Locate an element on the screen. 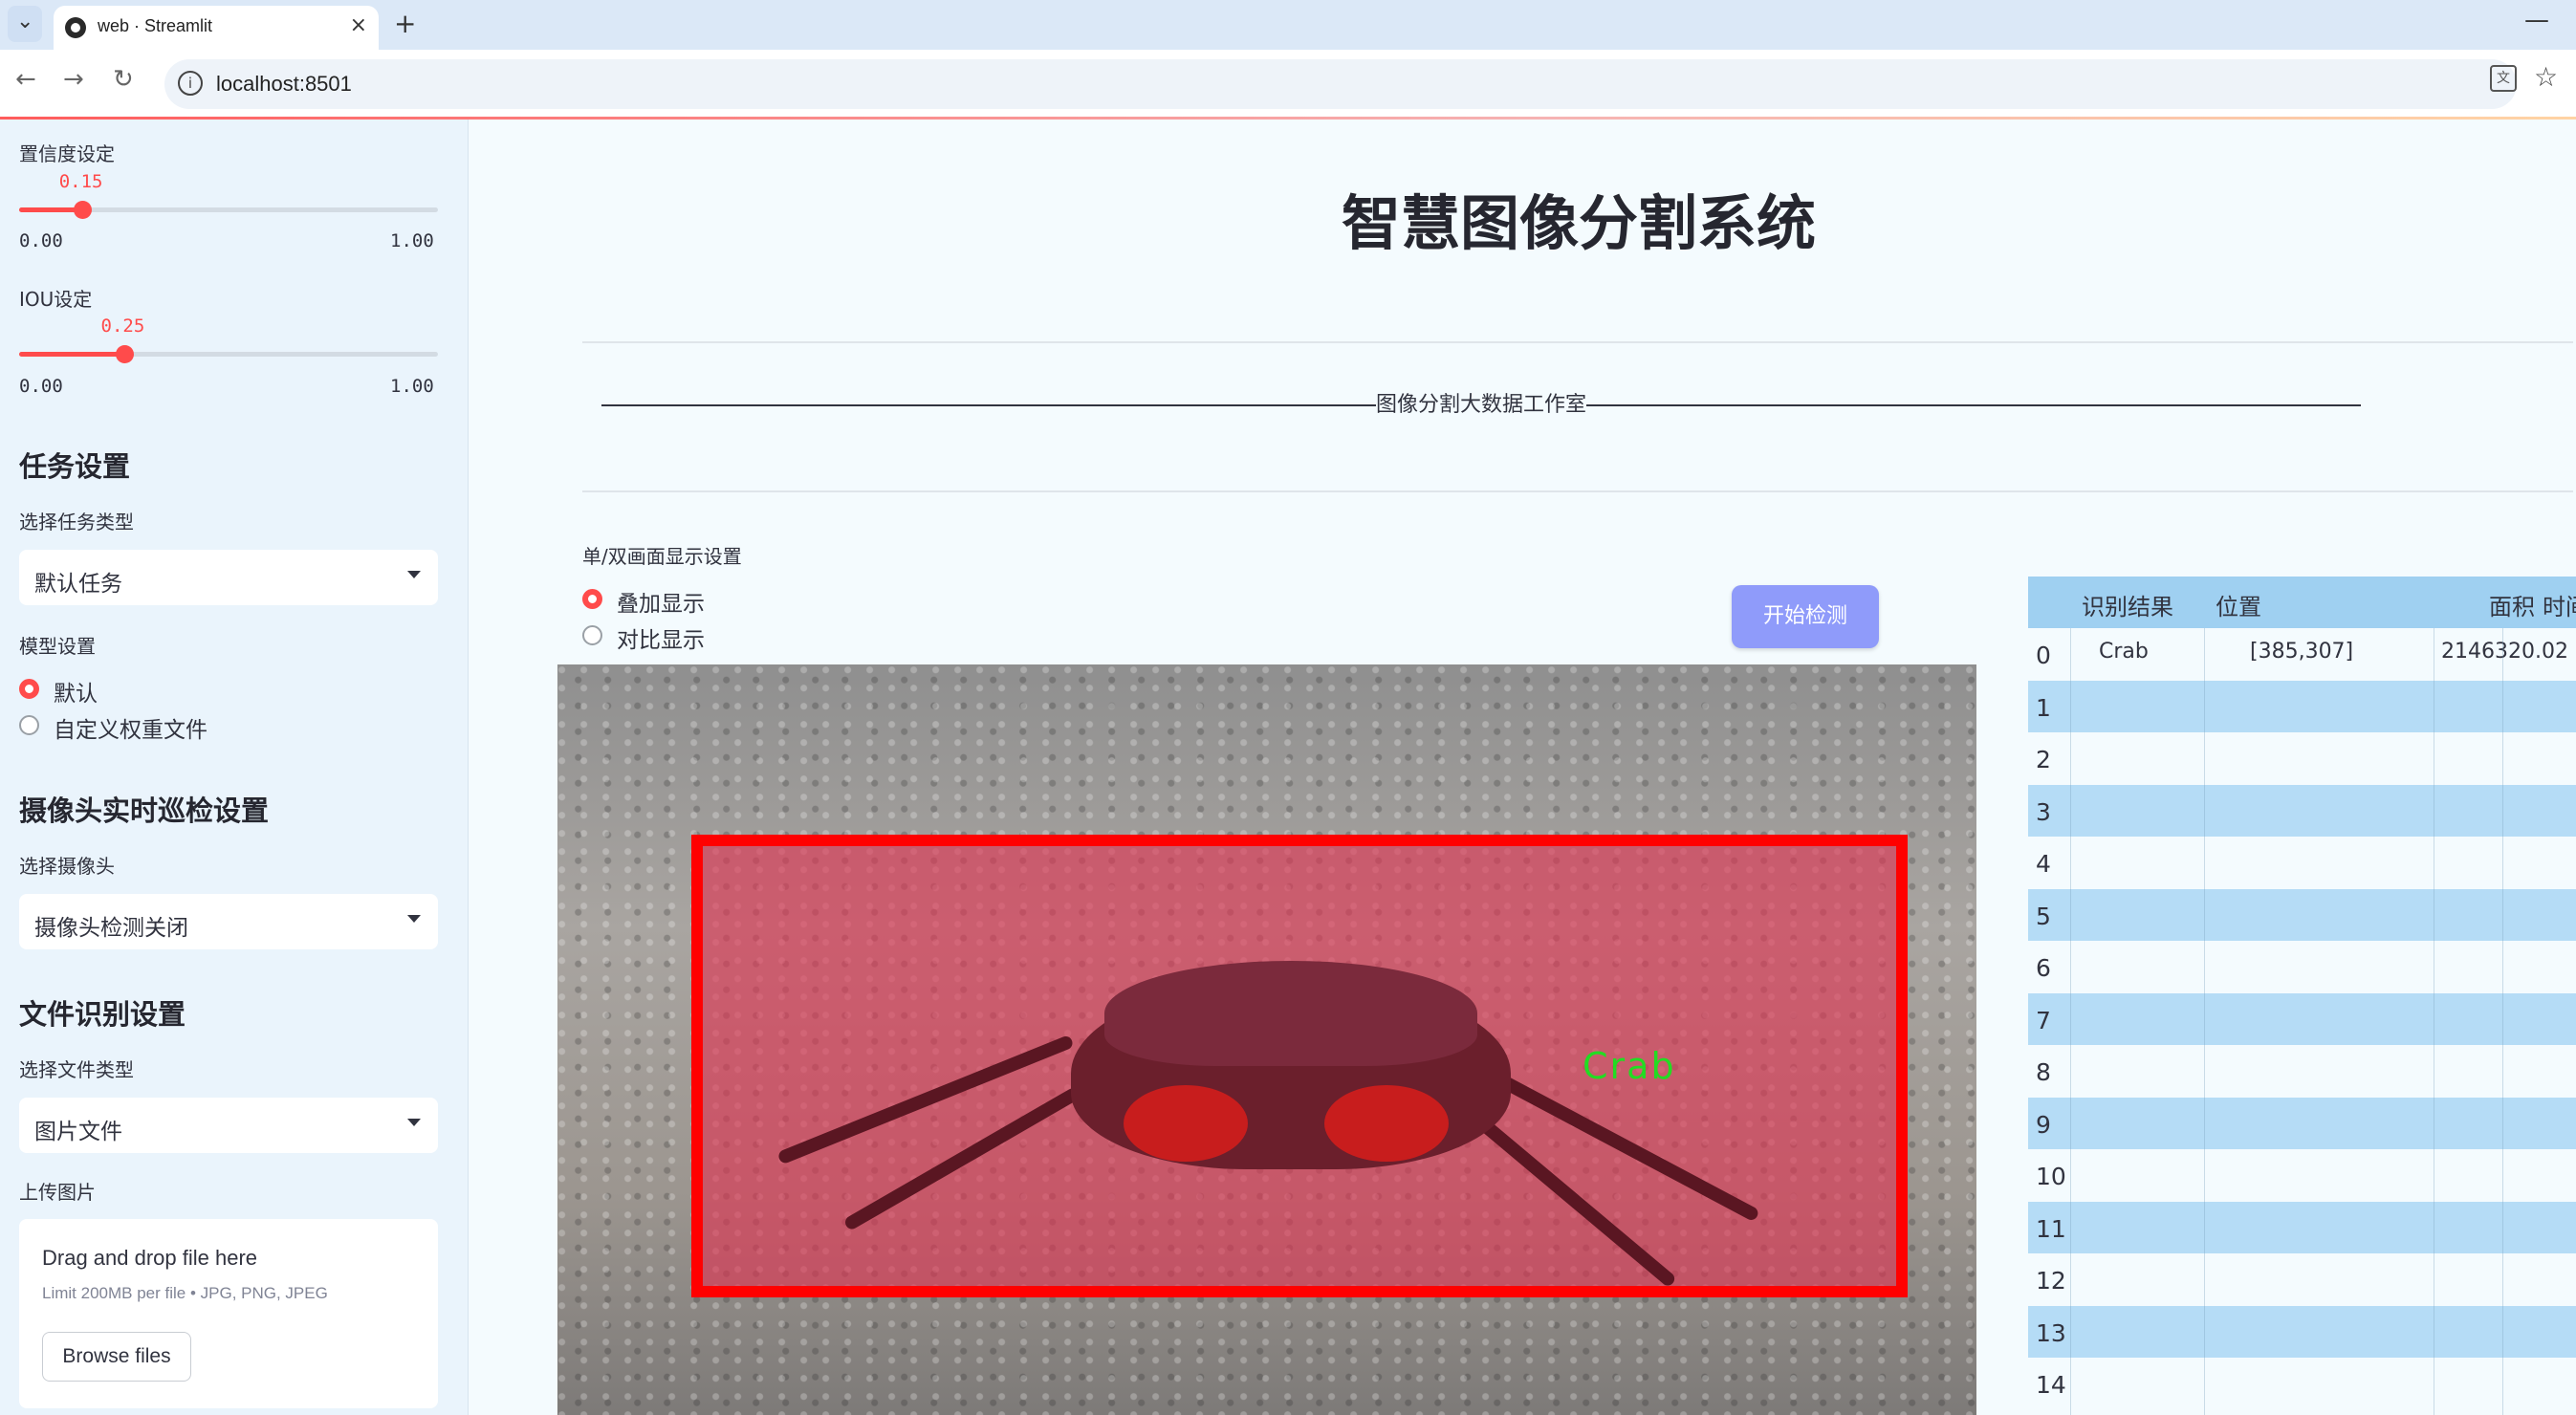 Image resolution: width=2576 pixels, height=1415 pixels. confidence-value: 0.15 is located at coordinates (80, 181).